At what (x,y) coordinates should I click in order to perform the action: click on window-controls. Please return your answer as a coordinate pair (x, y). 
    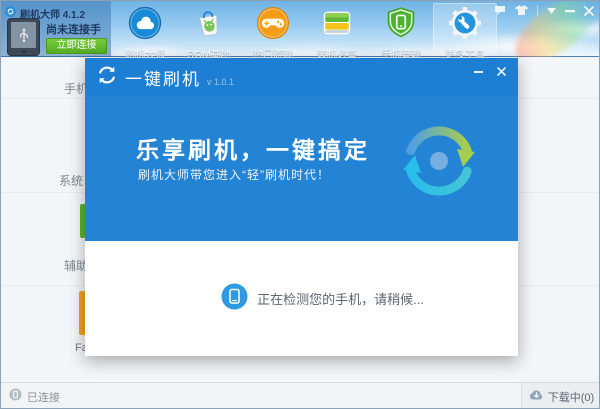
    Looking at the image, I should click on (544, 10).